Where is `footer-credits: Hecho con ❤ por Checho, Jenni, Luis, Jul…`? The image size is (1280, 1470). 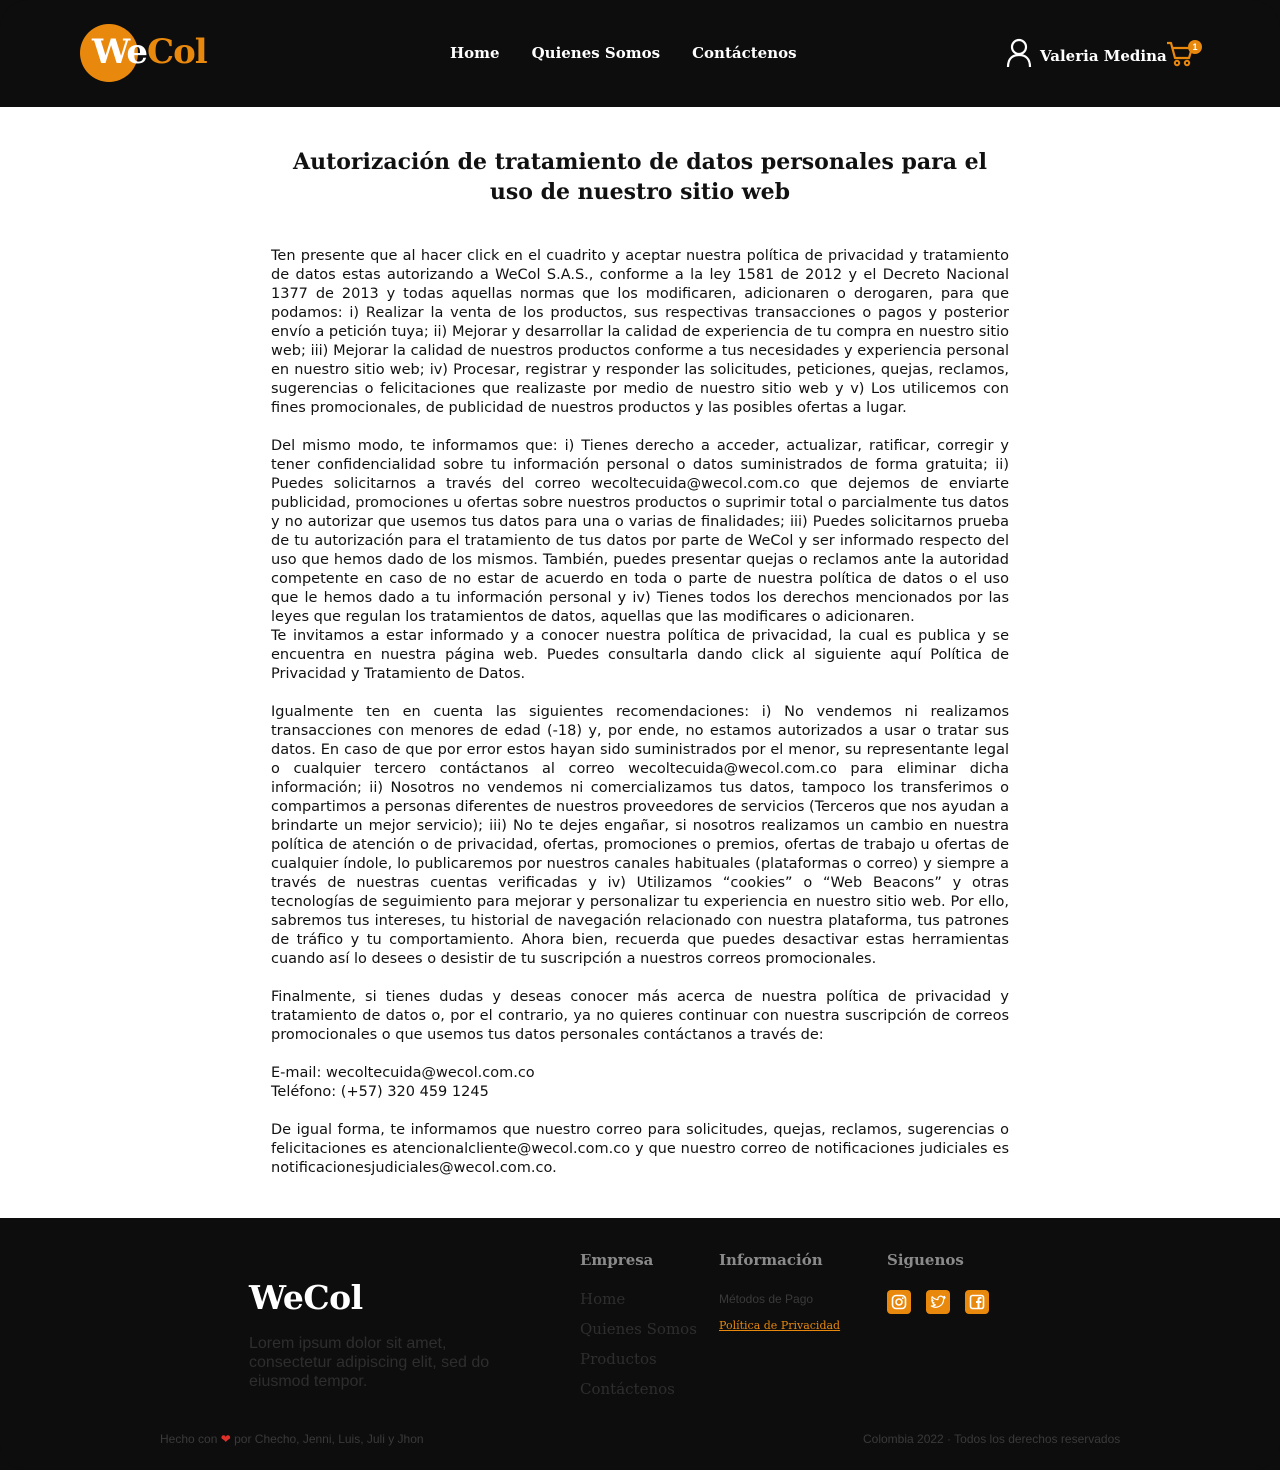
footer-credits: Hecho con ❤ por Checho, Jenni, Luis, Jul… is located at coordinates (292, 1439).